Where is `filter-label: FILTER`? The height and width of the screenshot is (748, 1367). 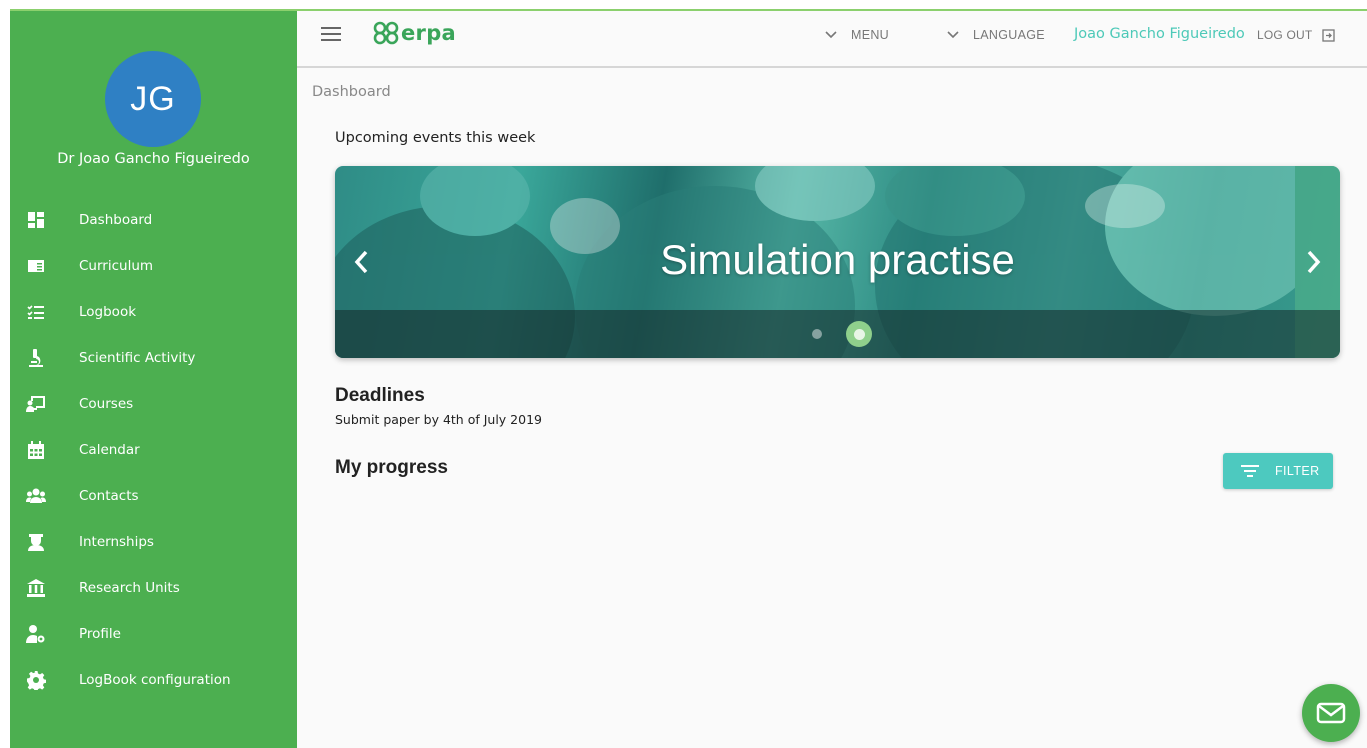 filter-label: FILTER is located at coordinates (1297, 471).